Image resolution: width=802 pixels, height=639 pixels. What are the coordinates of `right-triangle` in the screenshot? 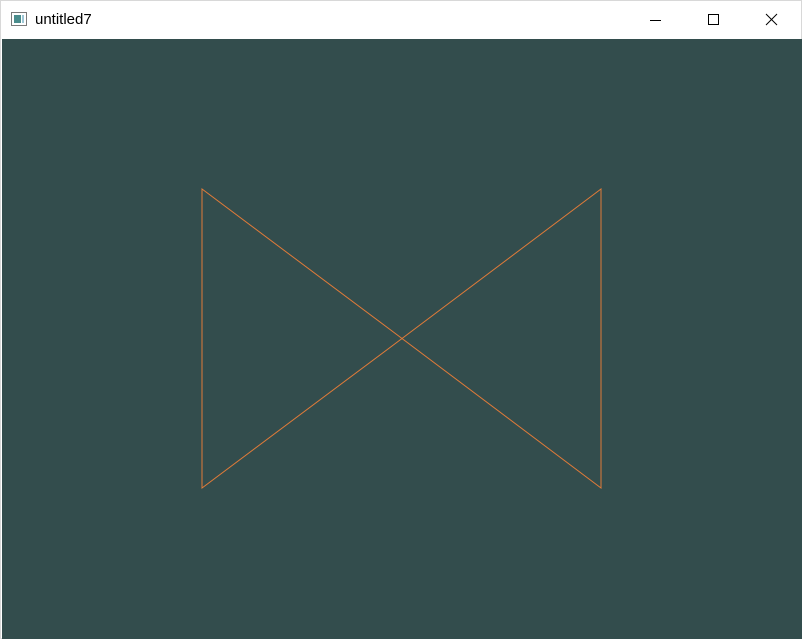 It's located at (501, 338).